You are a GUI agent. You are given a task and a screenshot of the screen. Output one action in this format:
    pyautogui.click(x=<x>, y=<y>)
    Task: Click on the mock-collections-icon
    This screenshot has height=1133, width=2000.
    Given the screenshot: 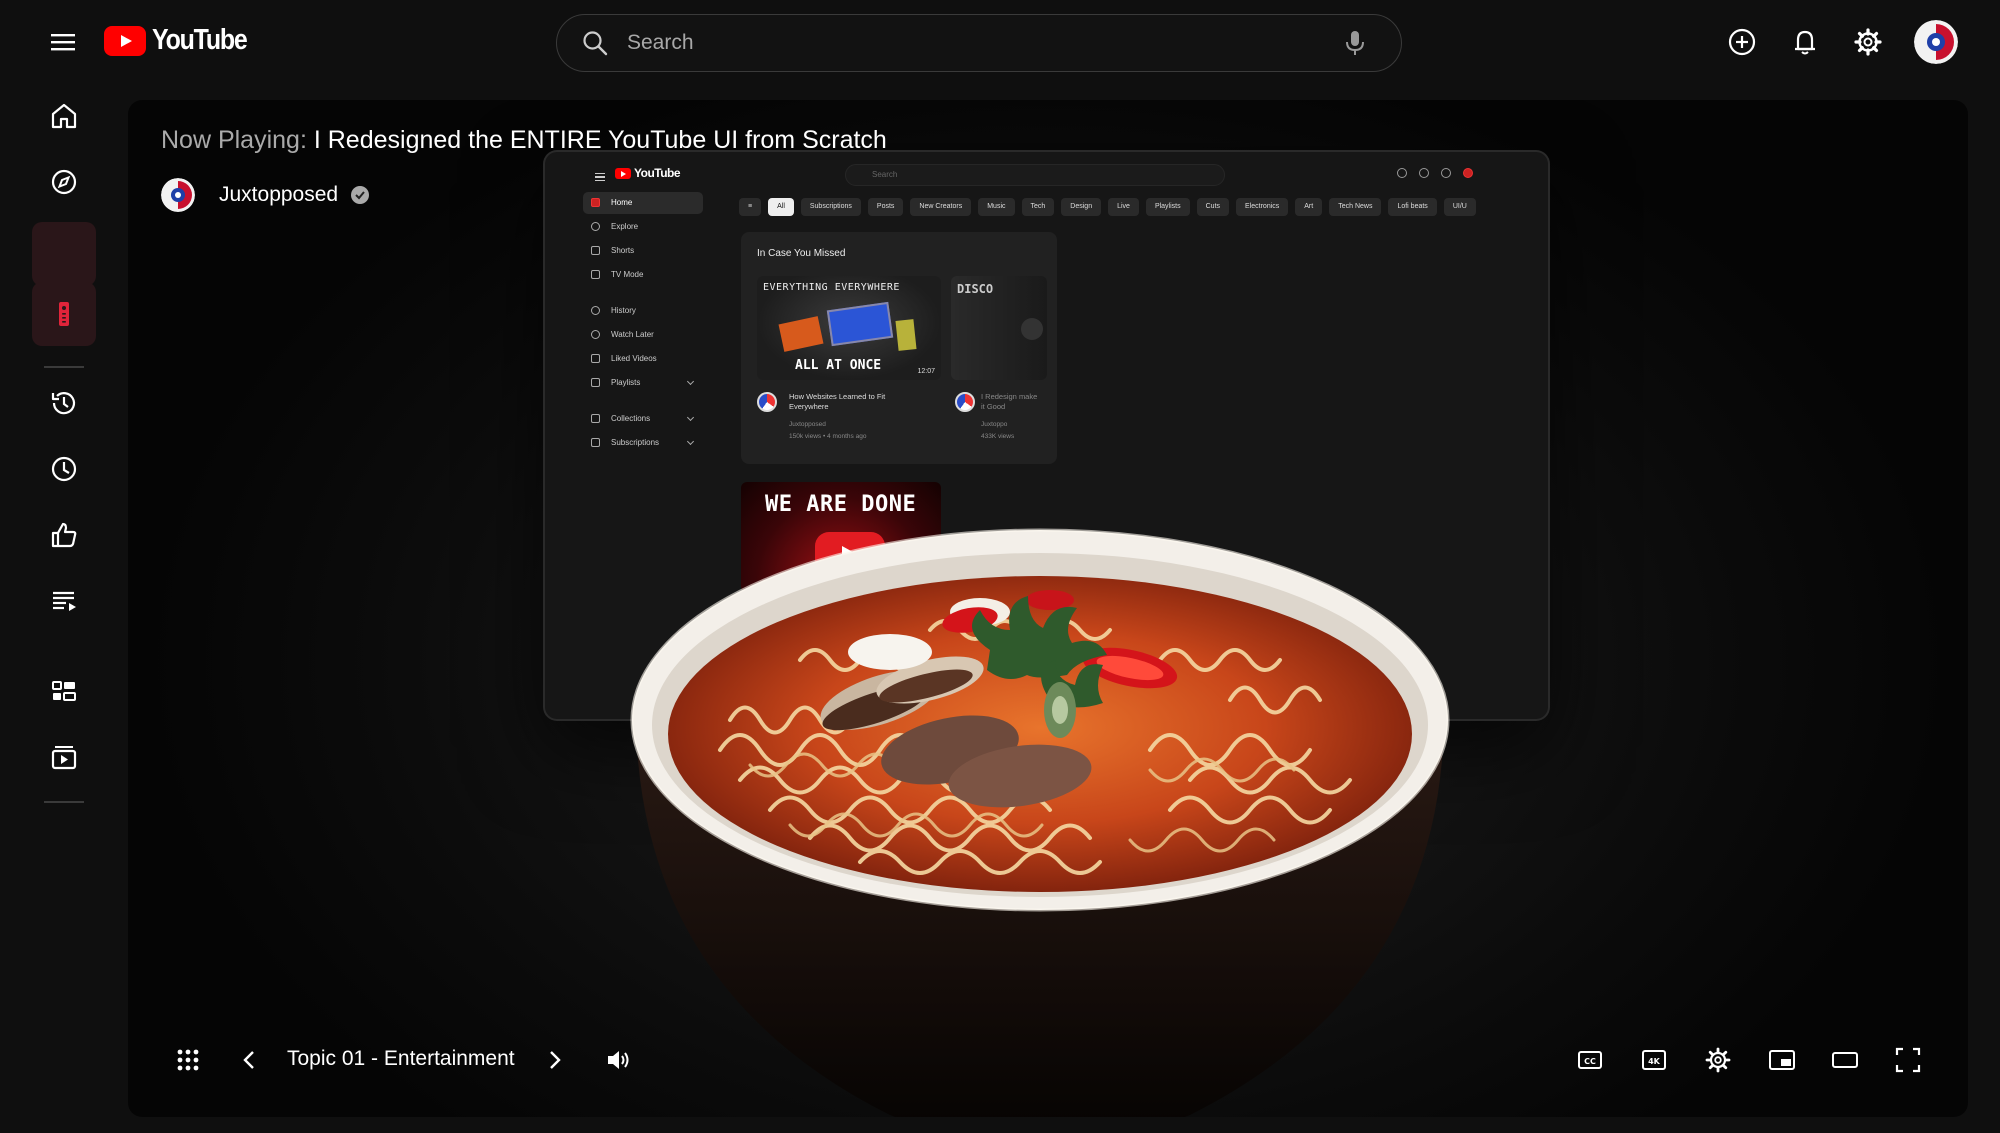 What is the action you would take?
    pyautogui.click(x=595, y=418)
    